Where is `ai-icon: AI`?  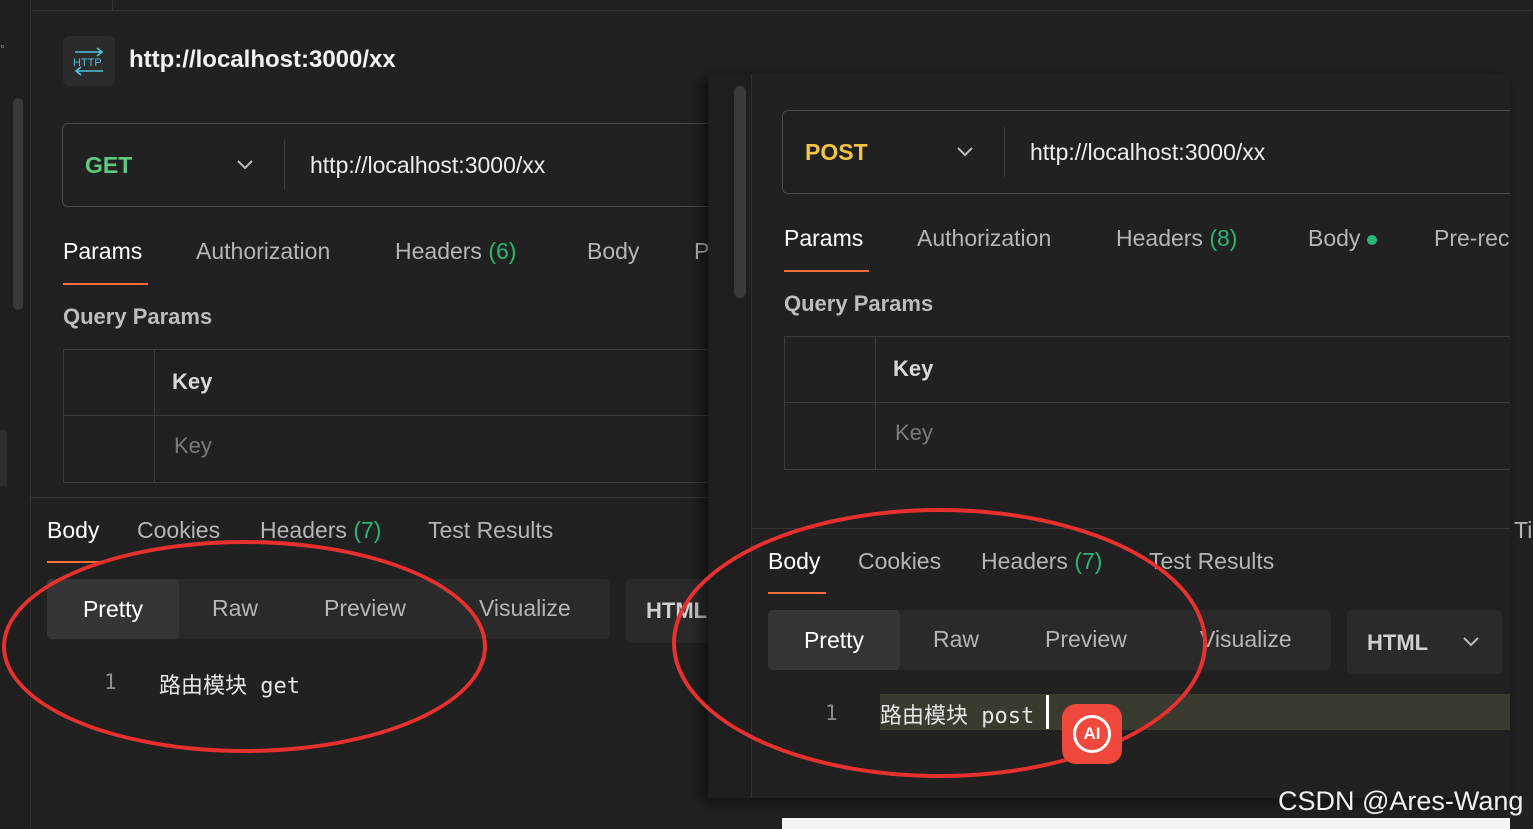
ai-icon: AI is located at coordinates (1092, 734).